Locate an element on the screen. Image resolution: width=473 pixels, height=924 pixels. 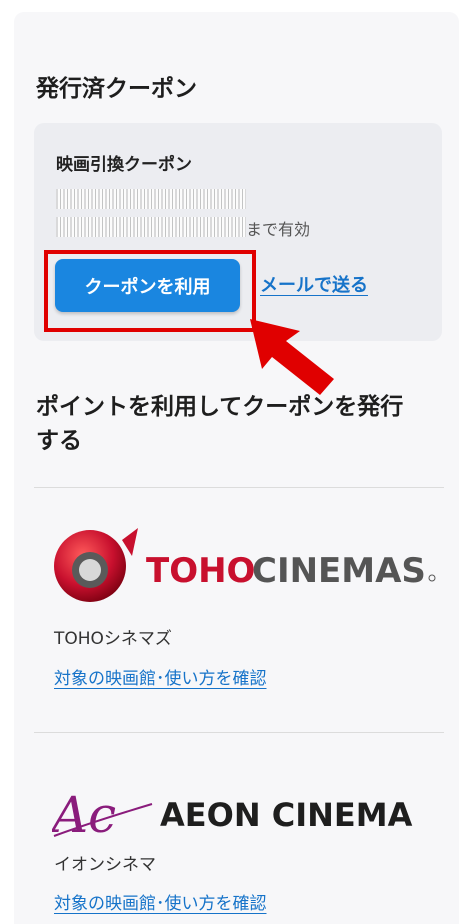
coupon-name: 映画引換クーポン is located at coordinates (124, 165).